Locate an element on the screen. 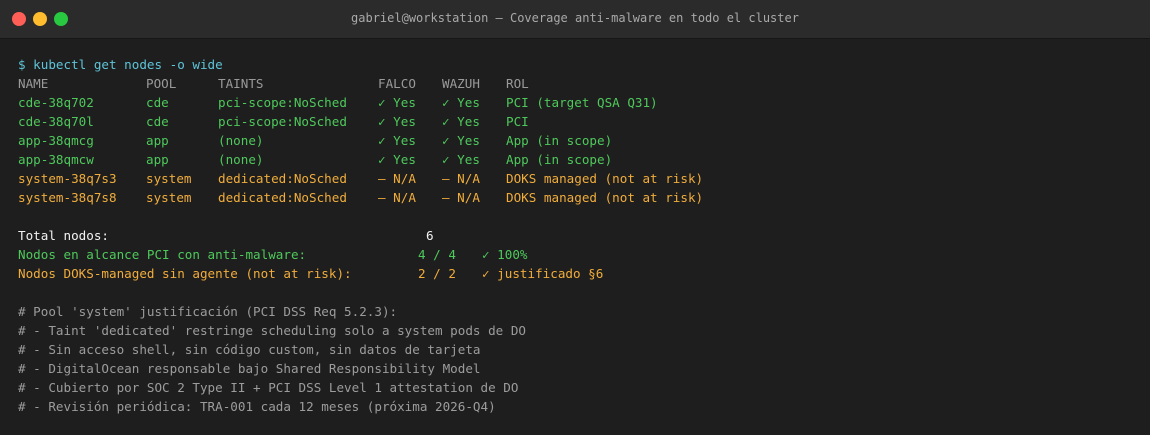 The image size is (1150, 435). summary-total-value: 6 is located at coordinates (430, 235).